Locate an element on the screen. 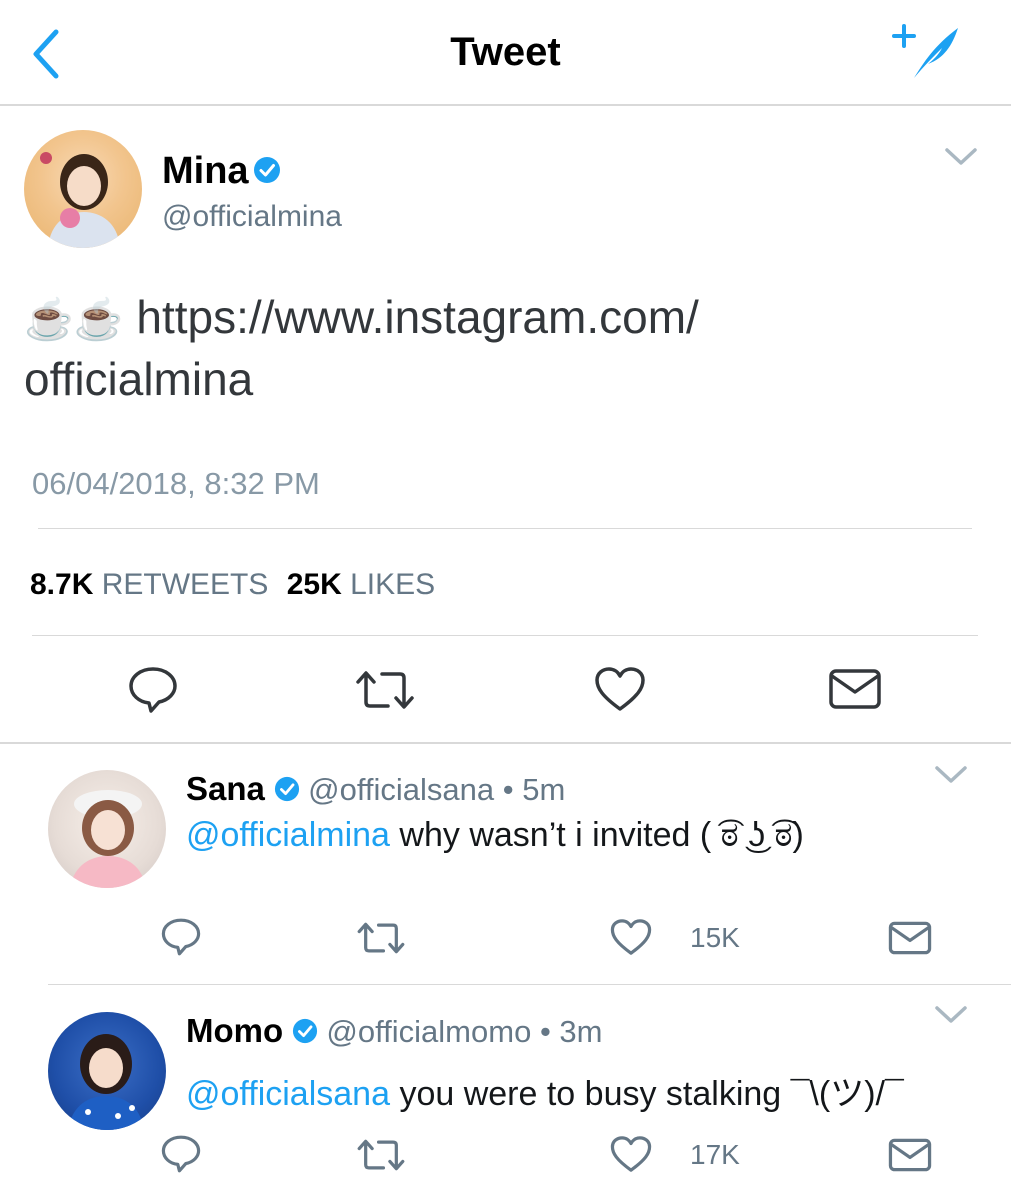 Image resolution: width=1011 pixels, height=1200 pixels. tweet-stats: 8.7K RETWEETS 25K LIKES is located at coordinates (232, 585).